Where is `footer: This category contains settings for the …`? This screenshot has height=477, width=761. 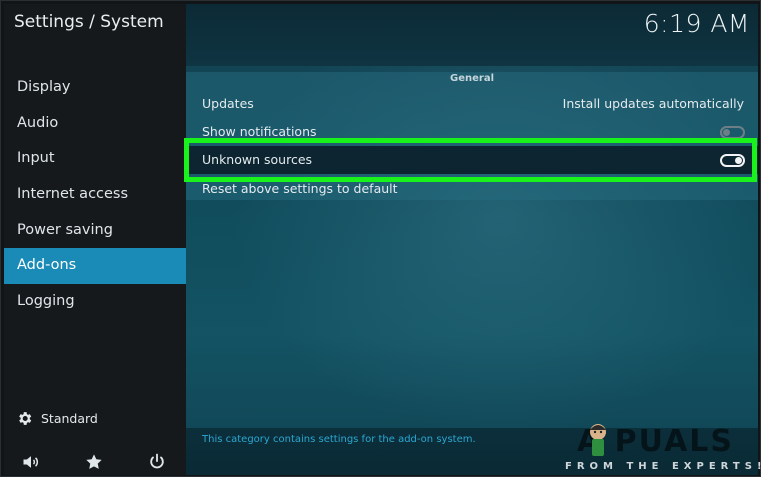 footer: This category contains settings for the … is located at coordinates (472, 451).